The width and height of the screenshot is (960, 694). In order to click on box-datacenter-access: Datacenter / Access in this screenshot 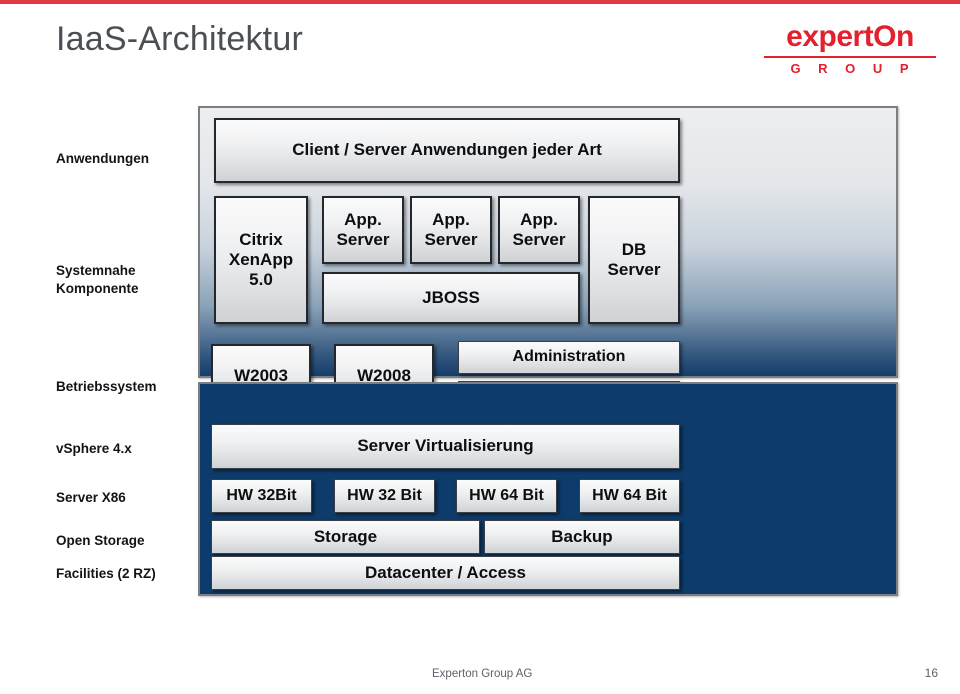, I will do `click(445, 573)`.